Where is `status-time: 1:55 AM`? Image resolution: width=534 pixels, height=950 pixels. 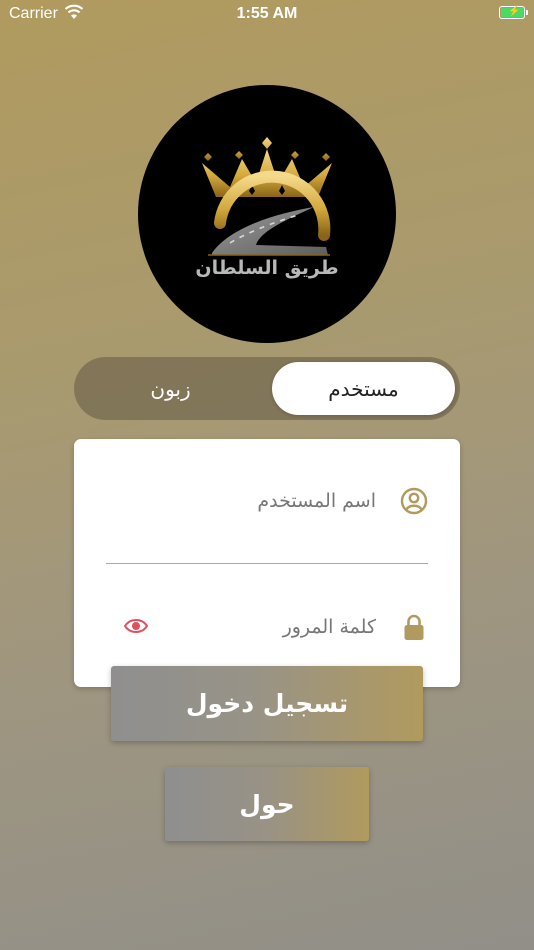
status-time: 1:55 AM is located at coordinates (267, 13).